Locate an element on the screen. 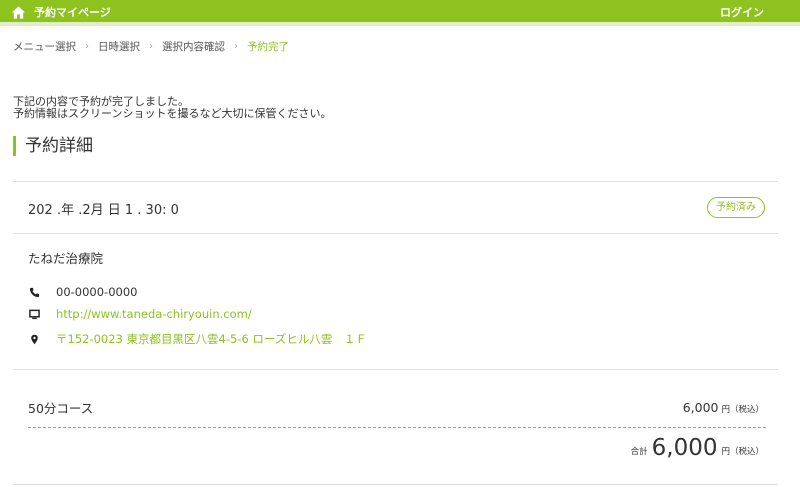  home-label: 予約マイページ is located at coordinates (72, 12).